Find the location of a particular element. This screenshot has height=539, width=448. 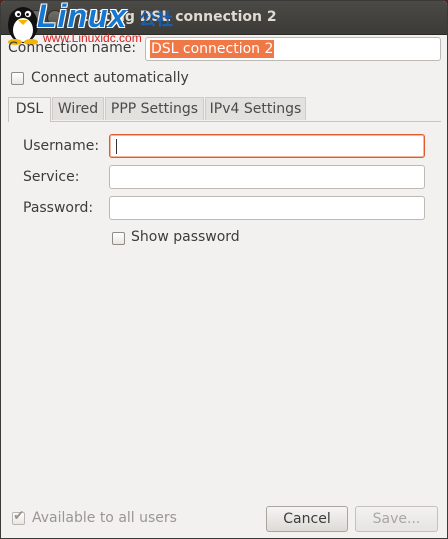

username-label: Username: is located at coordinates (61, 146).